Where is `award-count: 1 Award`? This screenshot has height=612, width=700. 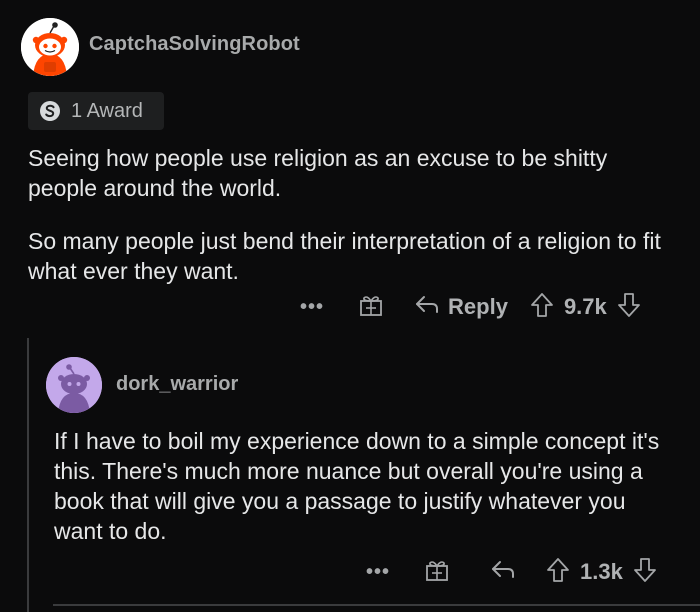
award-count: 1 Award is located at coordinates (107, 110).